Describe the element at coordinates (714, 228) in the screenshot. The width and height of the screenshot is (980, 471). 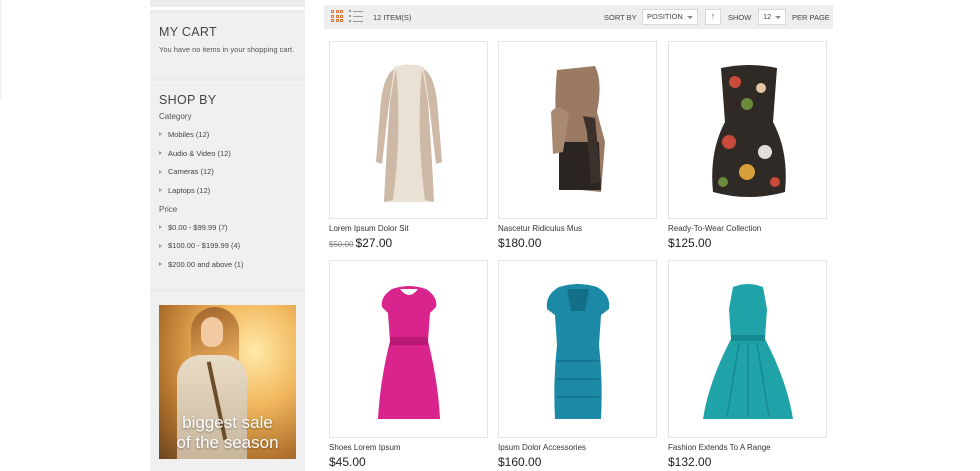
I see `product-name: Ready-To-Wear Collection` at that location.